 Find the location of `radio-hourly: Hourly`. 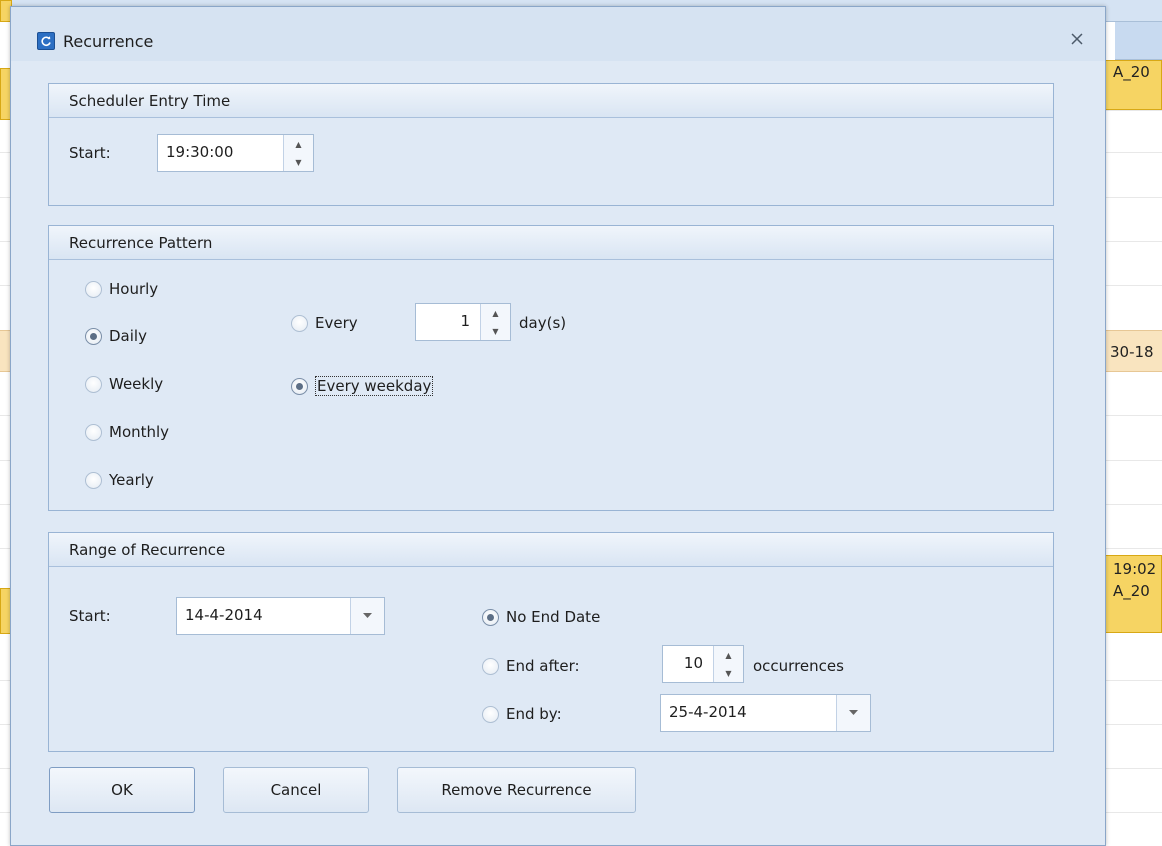

radio-hourly: Hourly is located at coordinates (121, 289).